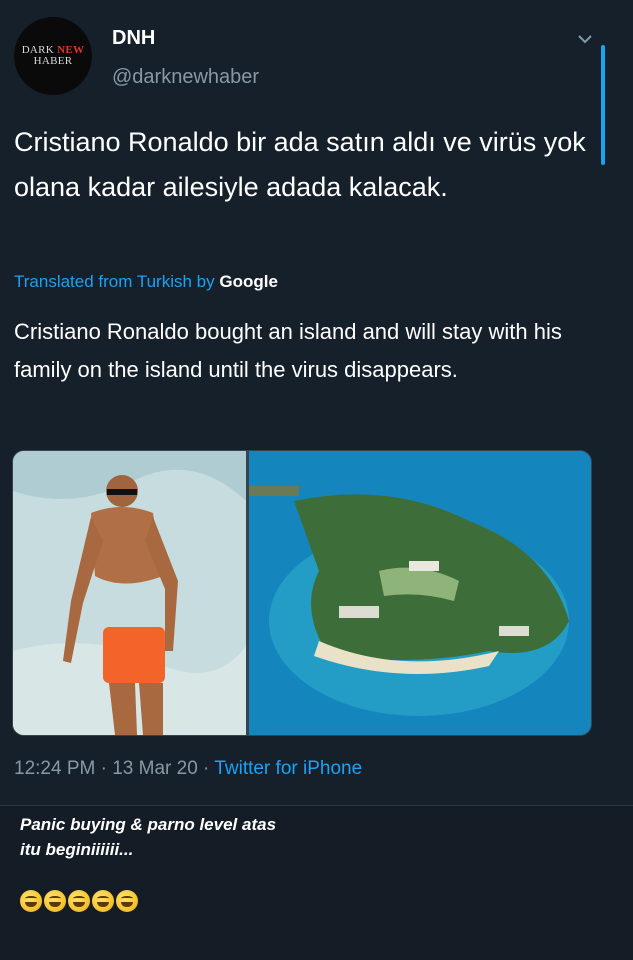  Describe the element at coordinates (148, 824) in the screenshot. I see `caption-line-1: Panic buying & parno level atas` at that location.